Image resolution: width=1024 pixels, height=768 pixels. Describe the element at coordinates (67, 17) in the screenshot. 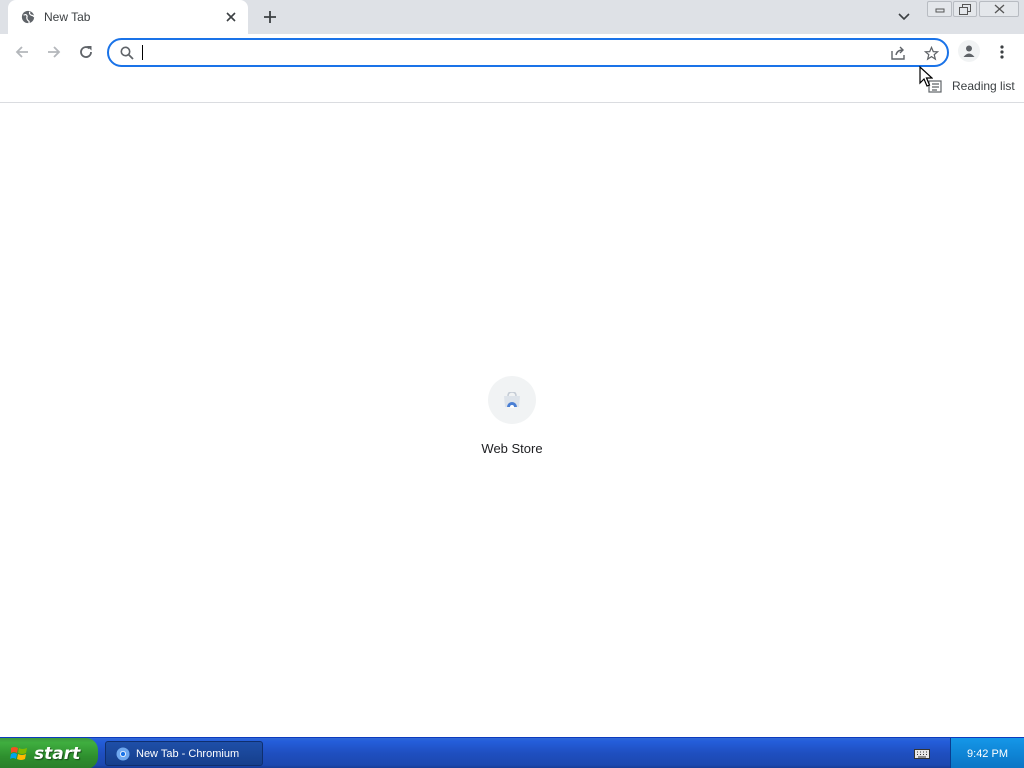

I see `tab-title: New Tab` at that location.